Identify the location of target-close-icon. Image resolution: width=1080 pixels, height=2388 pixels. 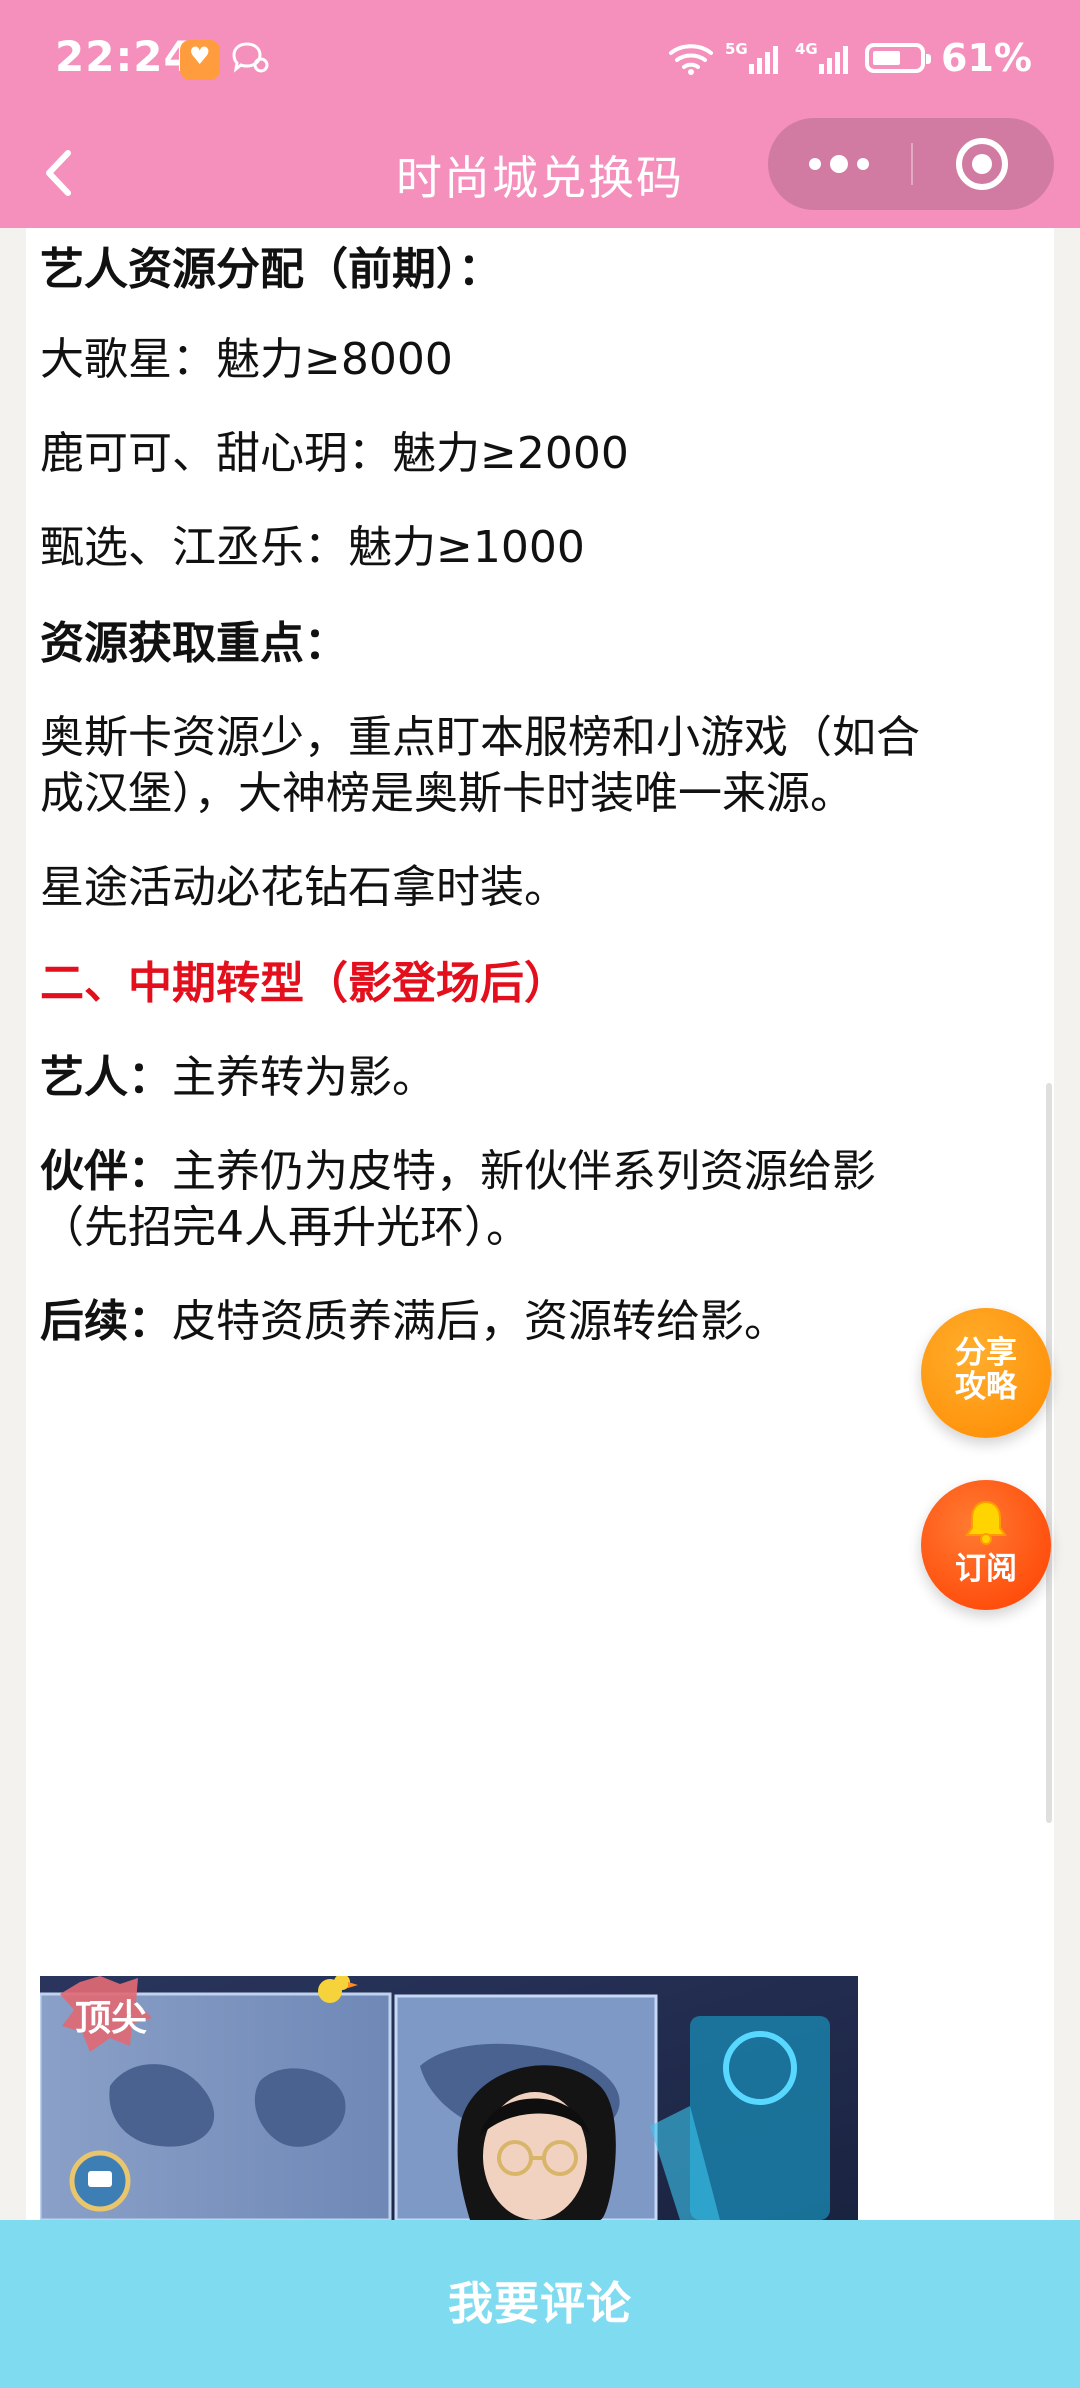
(982, 164).